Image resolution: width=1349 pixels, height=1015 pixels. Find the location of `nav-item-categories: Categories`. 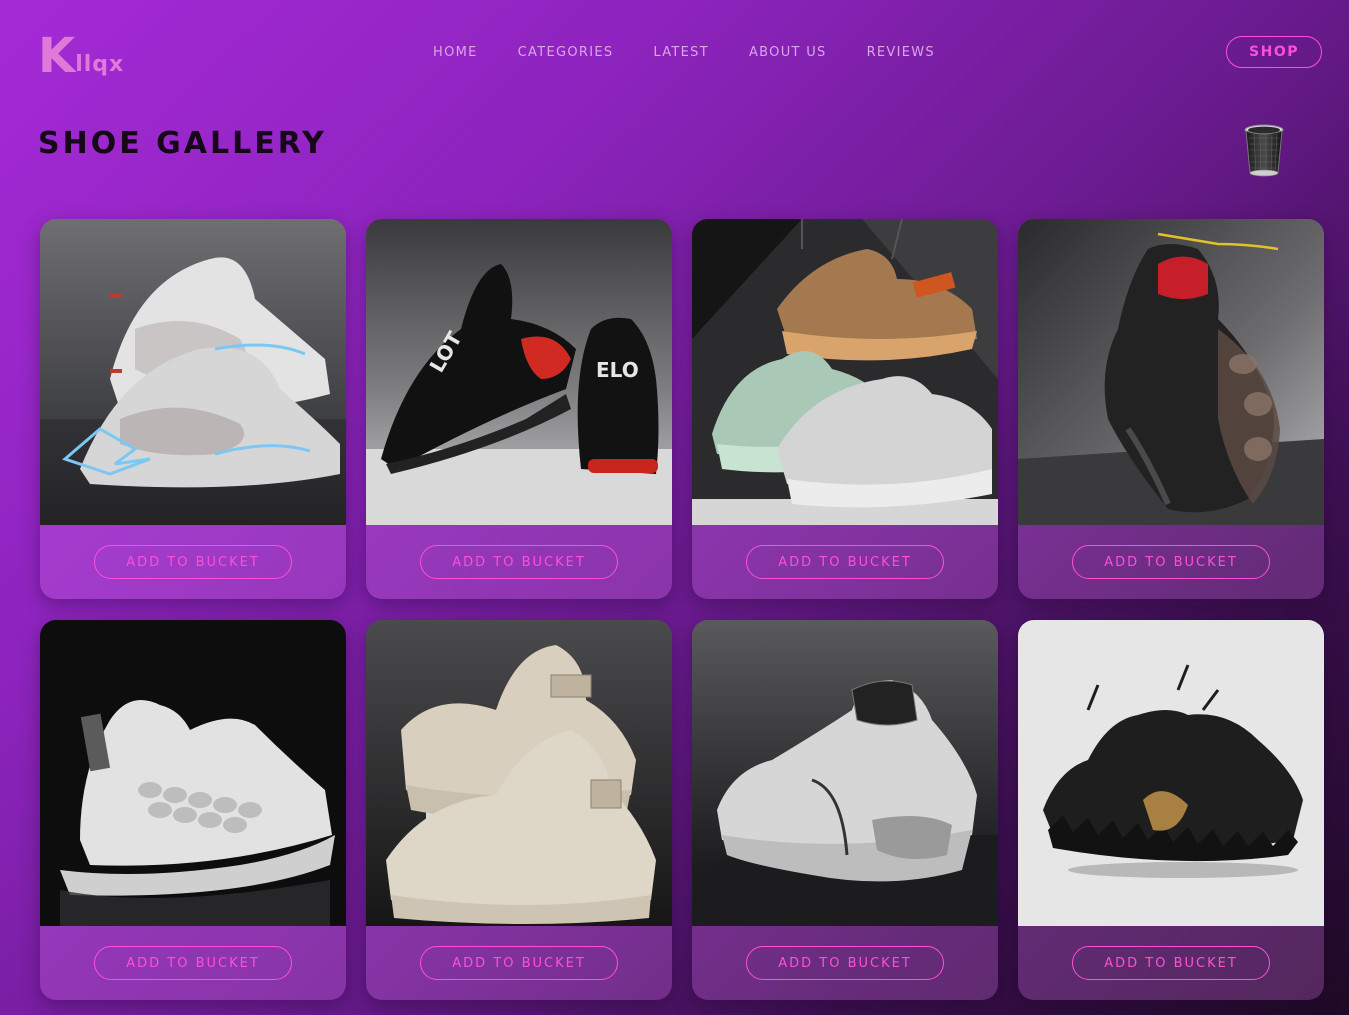

nav-item-categories: Categories is located at coordinates (566, 52).